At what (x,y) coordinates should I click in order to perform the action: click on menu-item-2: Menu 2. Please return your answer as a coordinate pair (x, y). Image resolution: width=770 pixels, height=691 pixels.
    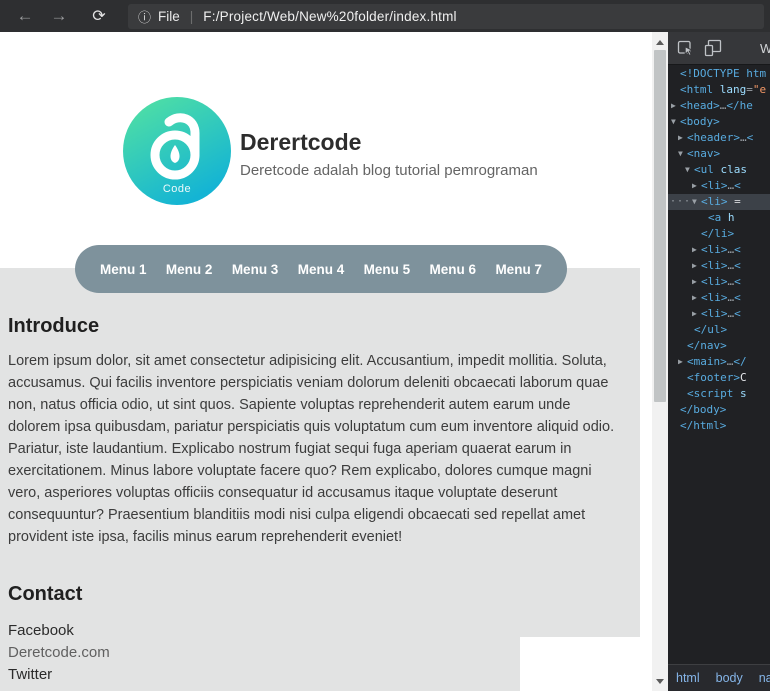
    Looking at the image, I should click on (189, 269).